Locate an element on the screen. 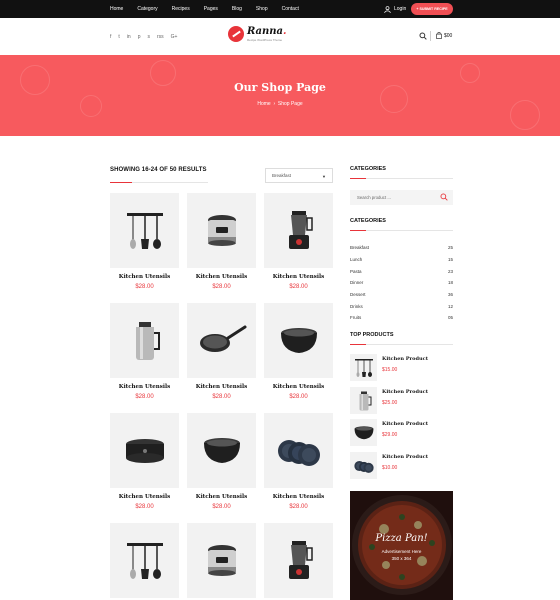  linkedin-icon: in is located at coordinates (129, 37).